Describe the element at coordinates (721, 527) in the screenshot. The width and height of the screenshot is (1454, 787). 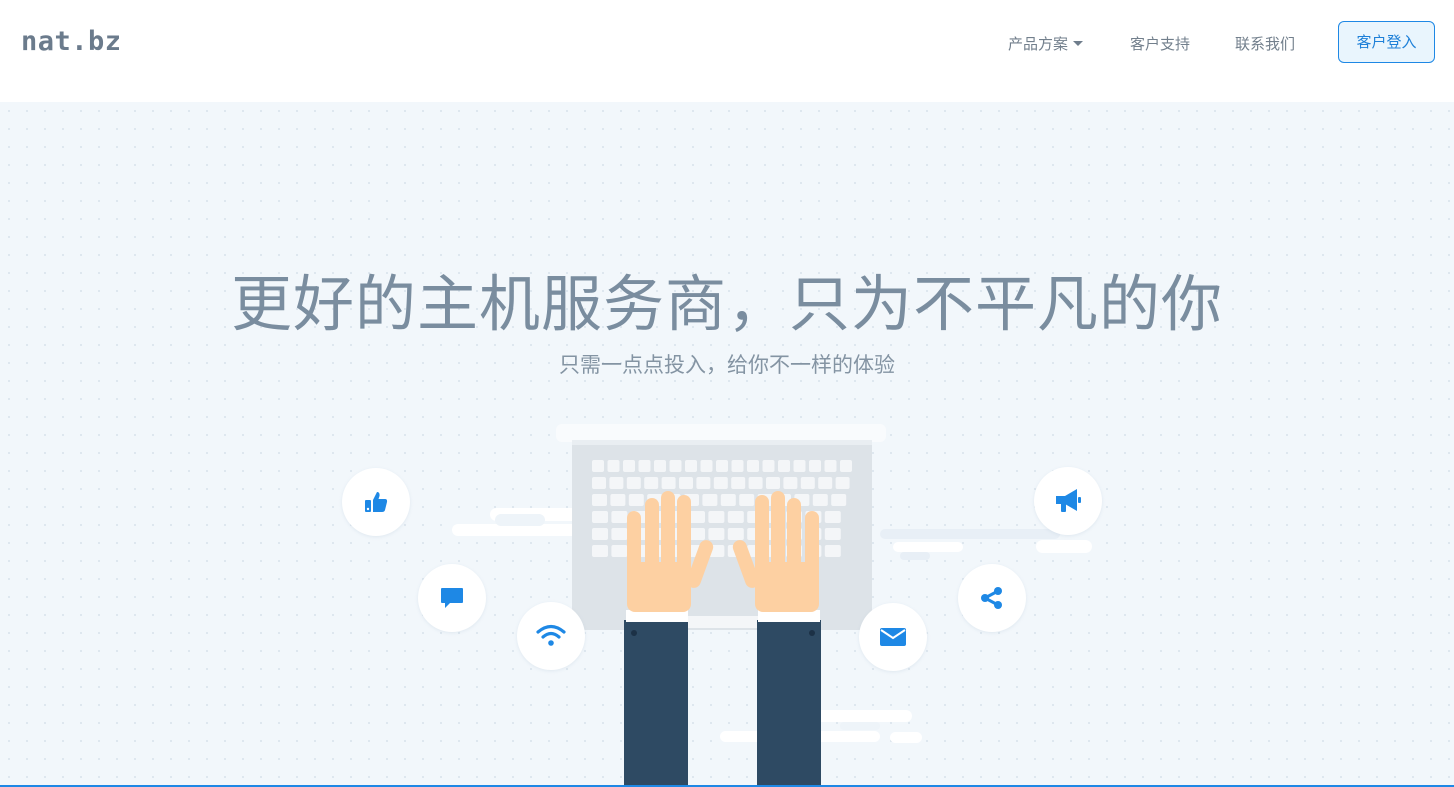
I see `laptop-shape` at that location.